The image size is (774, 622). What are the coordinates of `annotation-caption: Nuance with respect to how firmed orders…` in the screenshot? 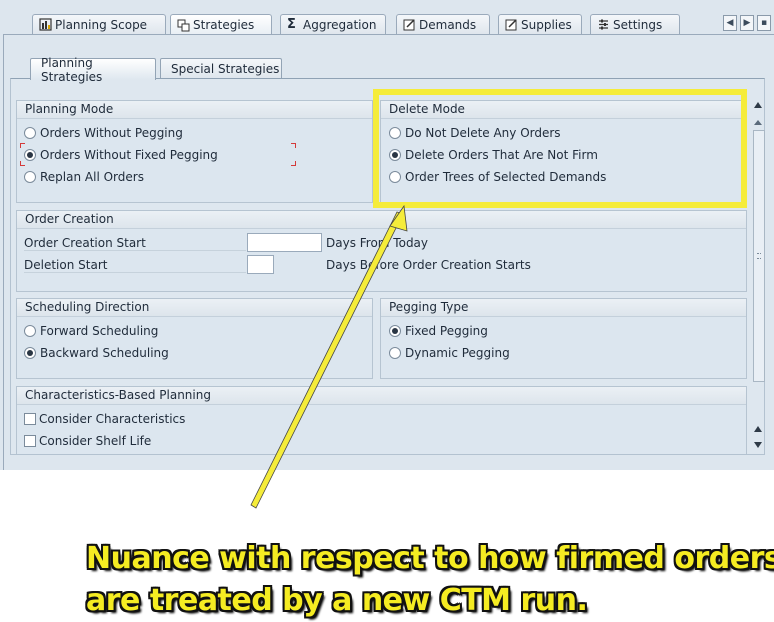 It's located at (430, 580).